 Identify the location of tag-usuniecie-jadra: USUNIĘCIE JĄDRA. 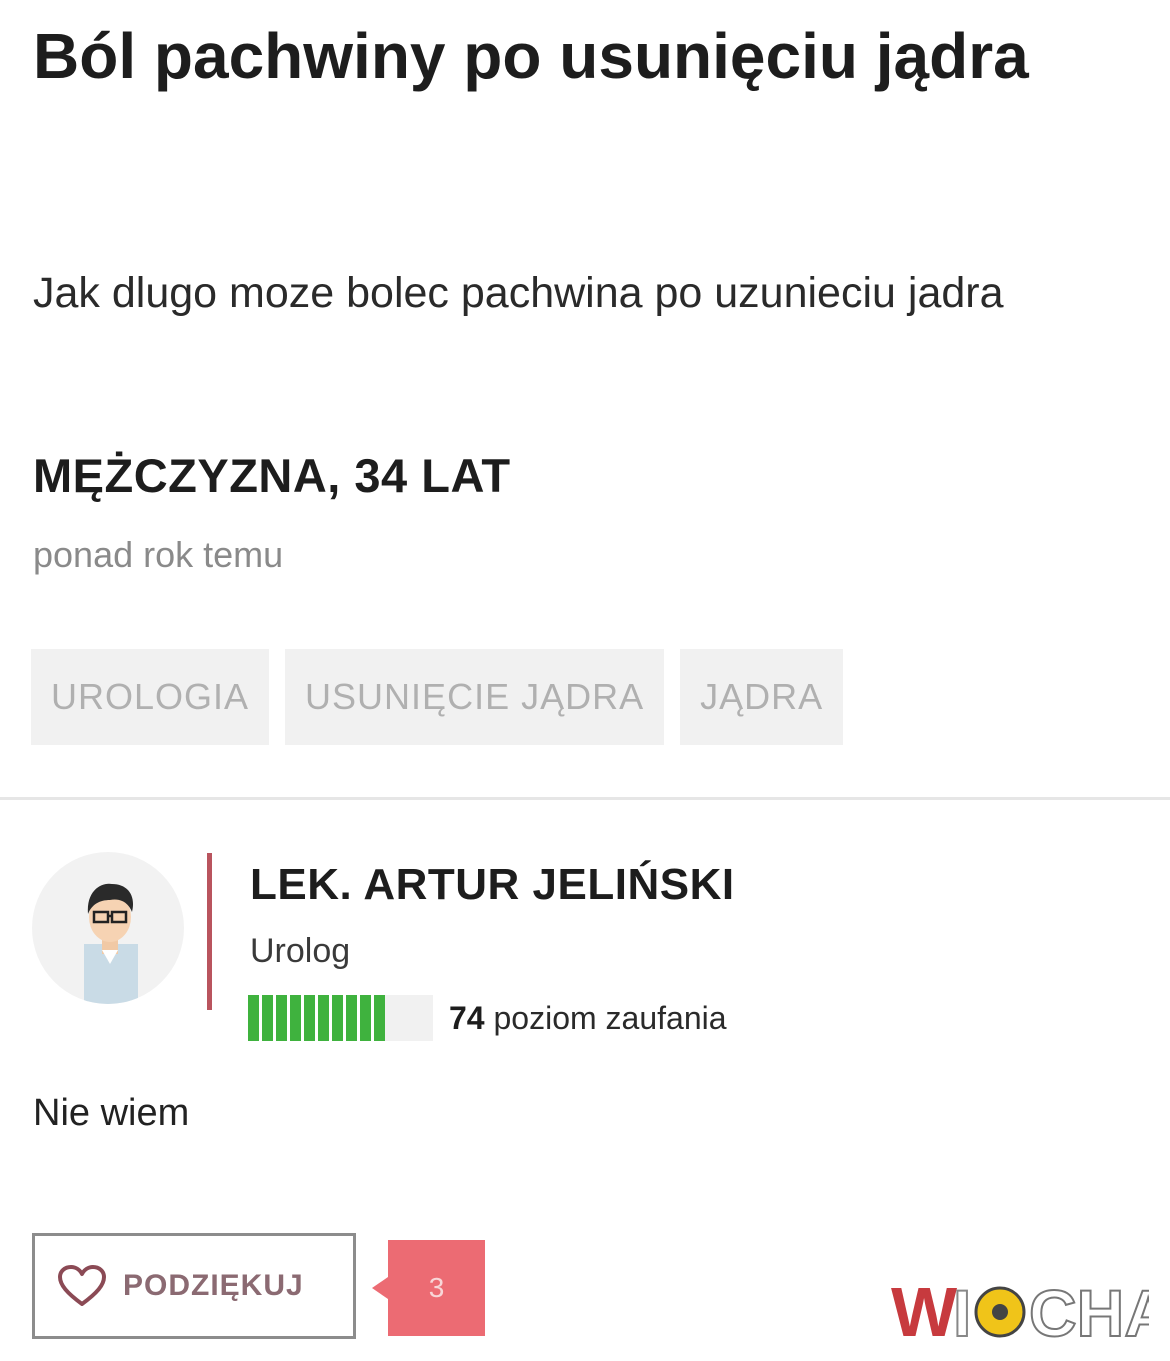
(475, 697).